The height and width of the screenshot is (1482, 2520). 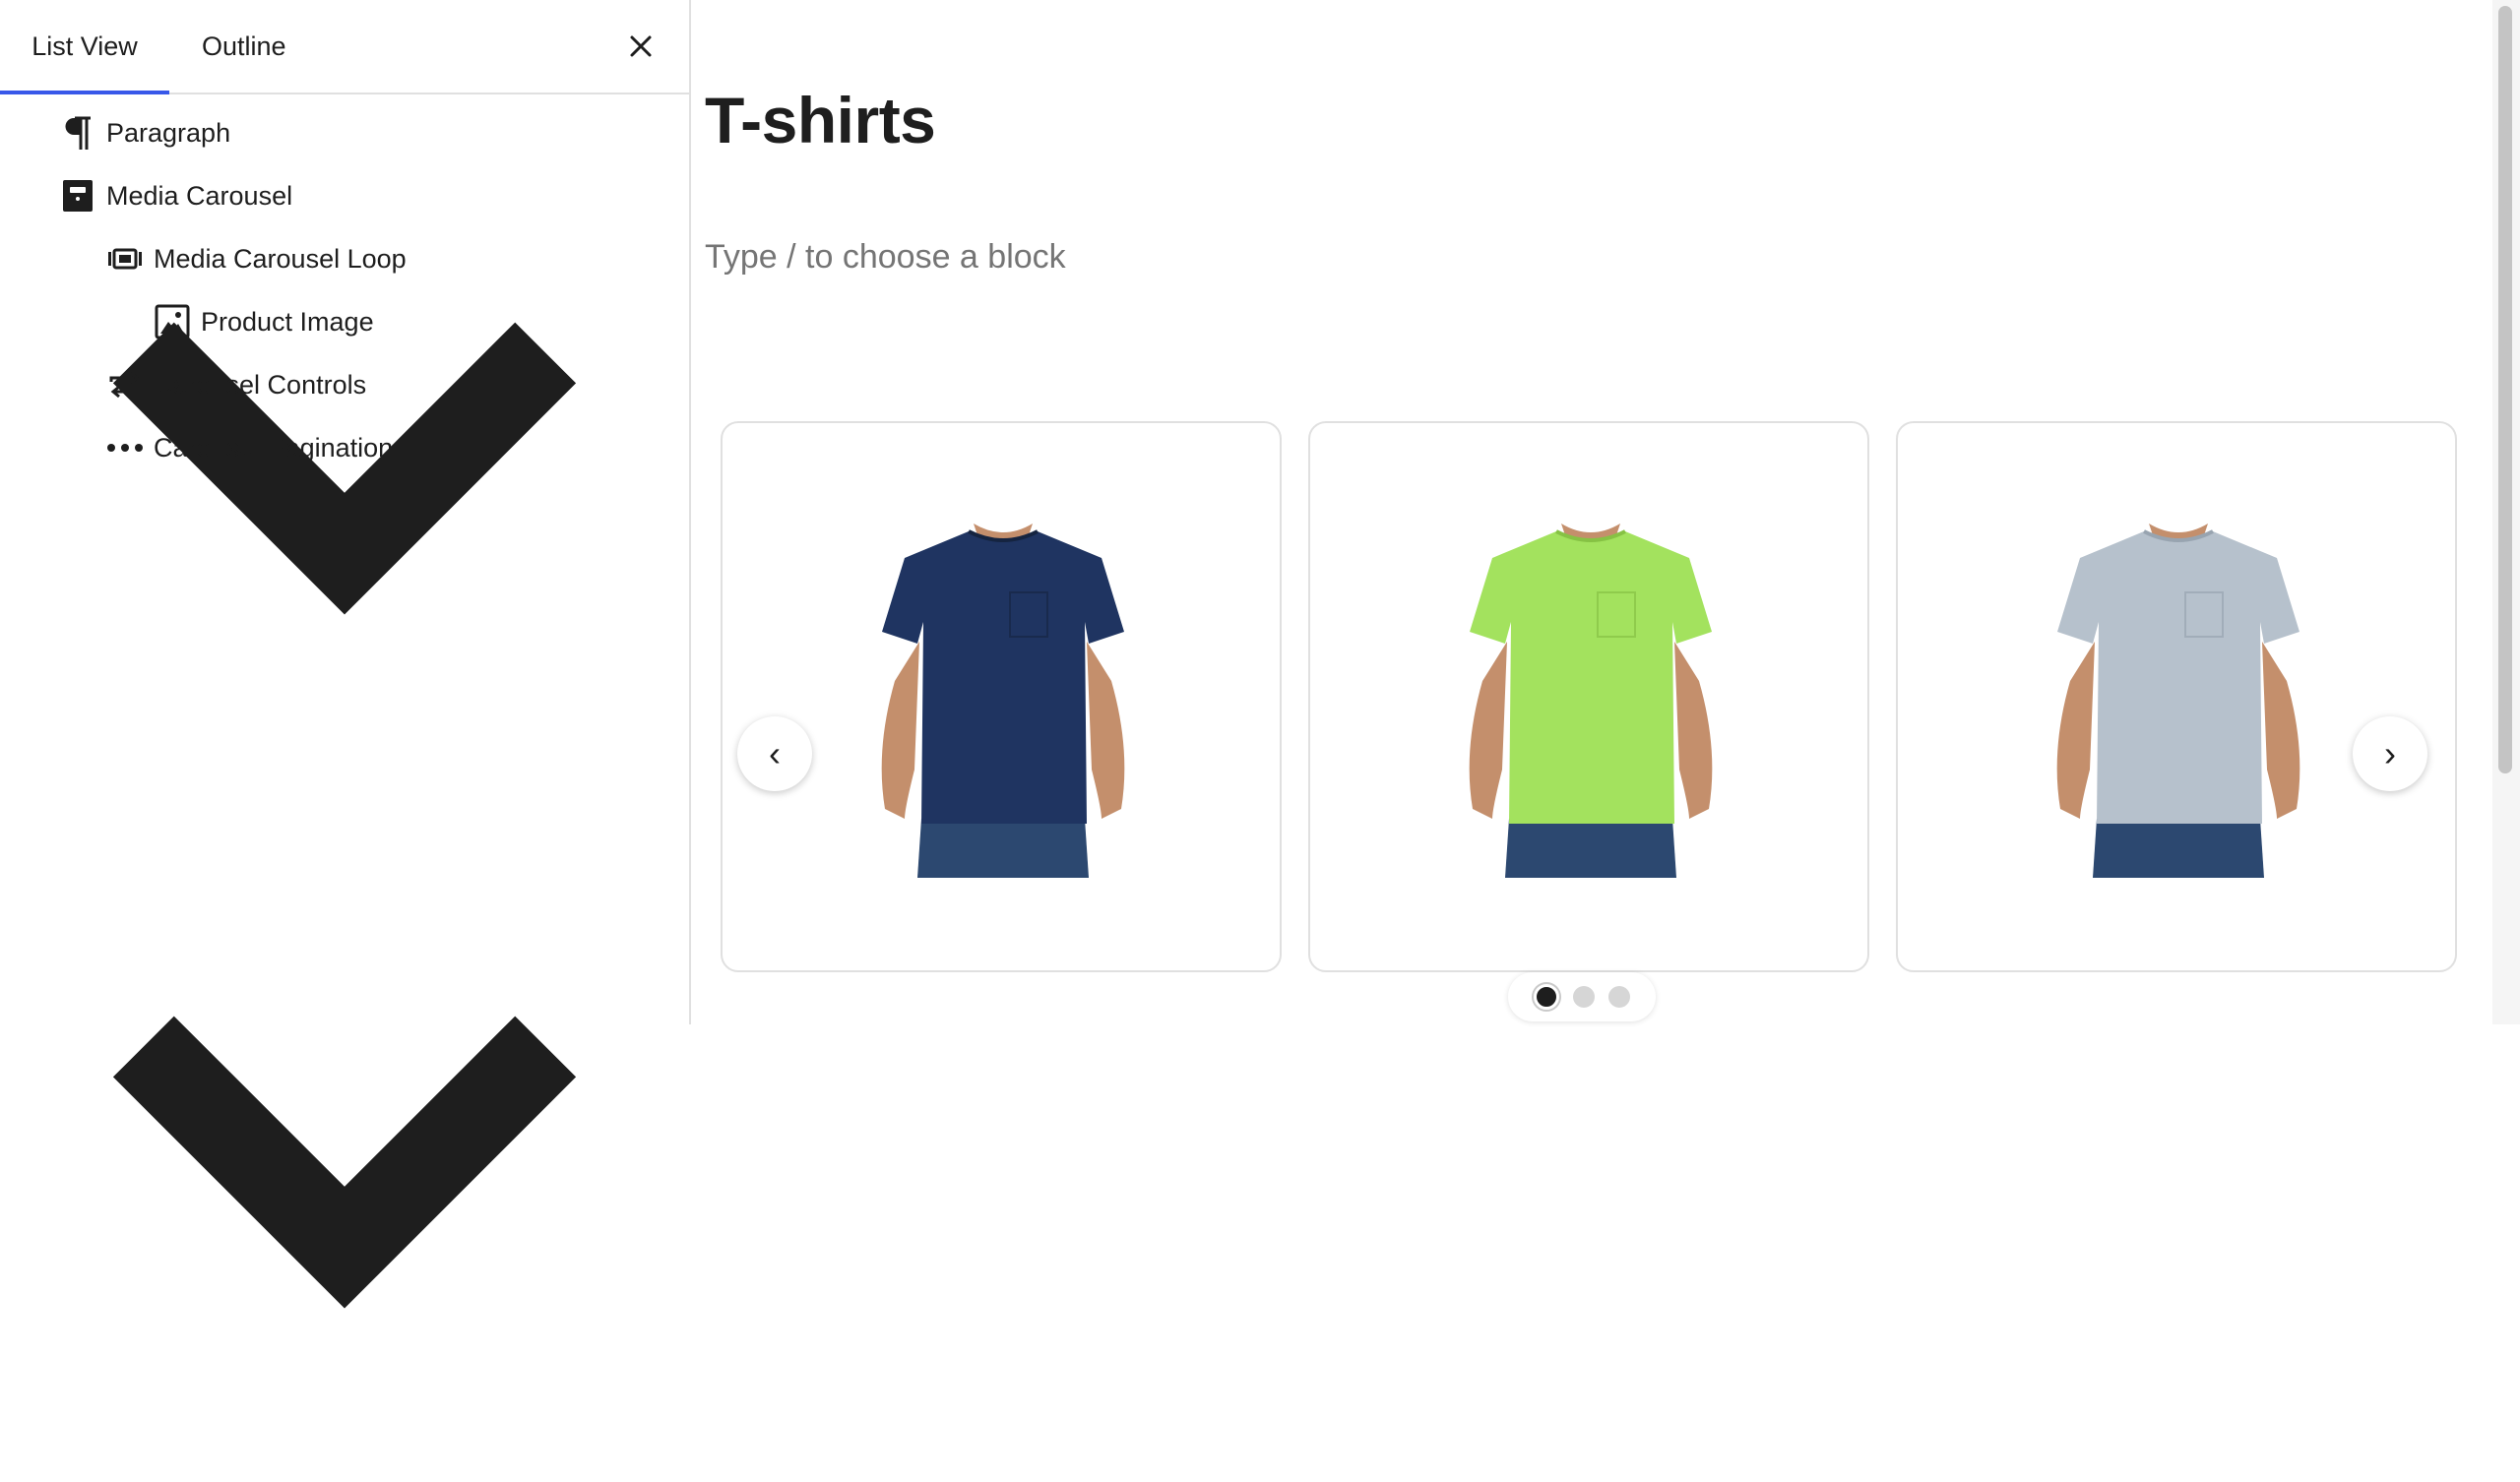 What do you see at coordinates (885, 257) in the screenshot?
I see `block-appender-placeholder: Type / to choose a block` at bounding box center [885, 257].